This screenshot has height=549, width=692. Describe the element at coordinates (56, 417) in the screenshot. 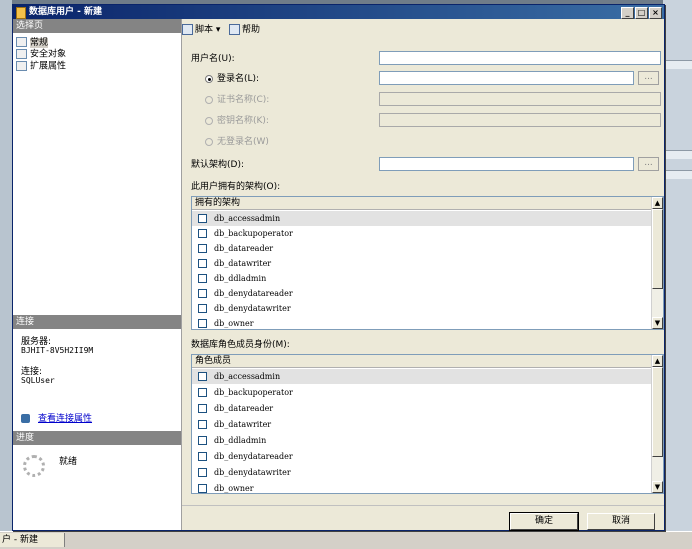

I see `view-connection-properties-link: 查看连接属性` at that location.